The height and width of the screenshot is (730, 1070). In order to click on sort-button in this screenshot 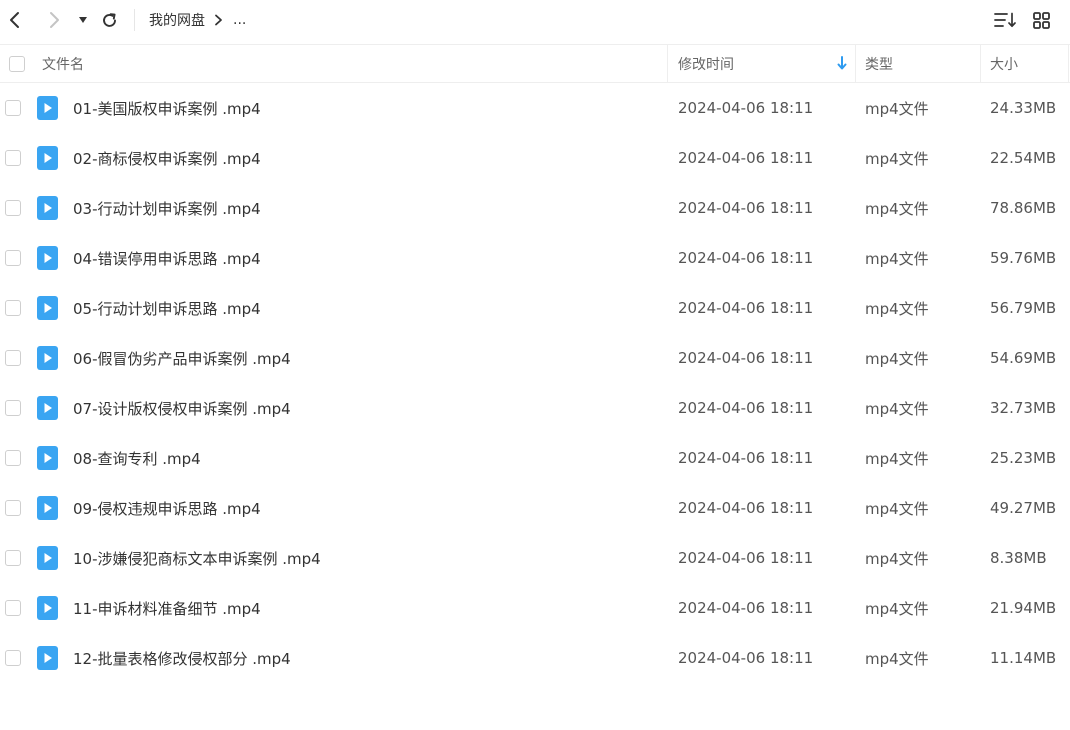, I will do `click(1005, 20)`.